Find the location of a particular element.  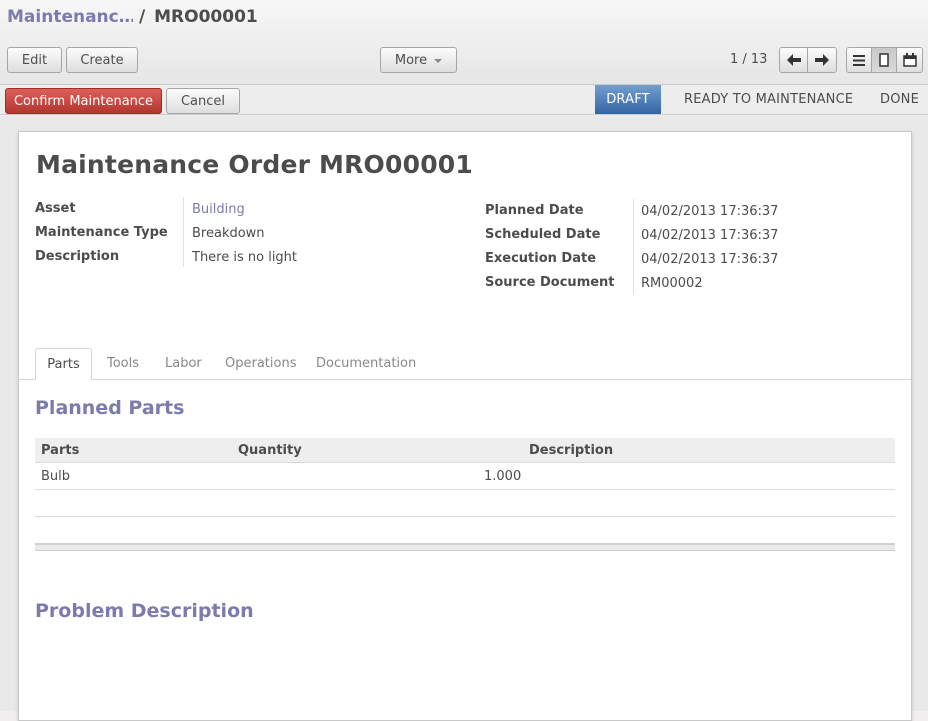

list-view-button is located at coordinates (859, 60).